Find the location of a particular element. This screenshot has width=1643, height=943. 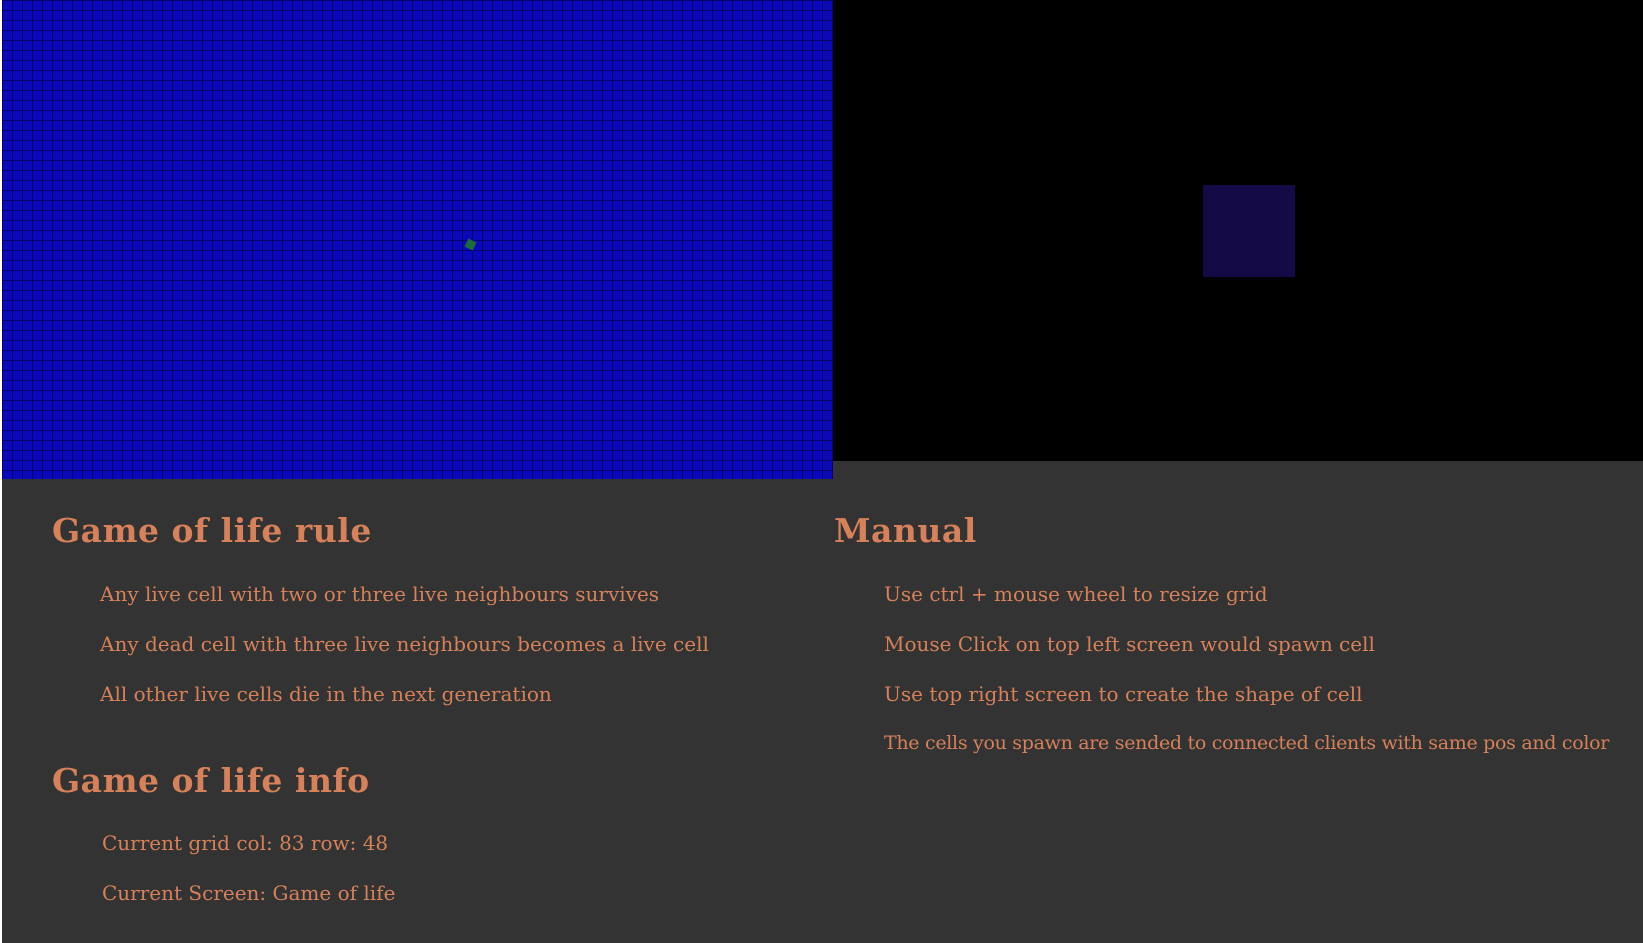

manual-item: Use ctrl + mouse wheel to resize grid is located at coordinates (1076, 594).